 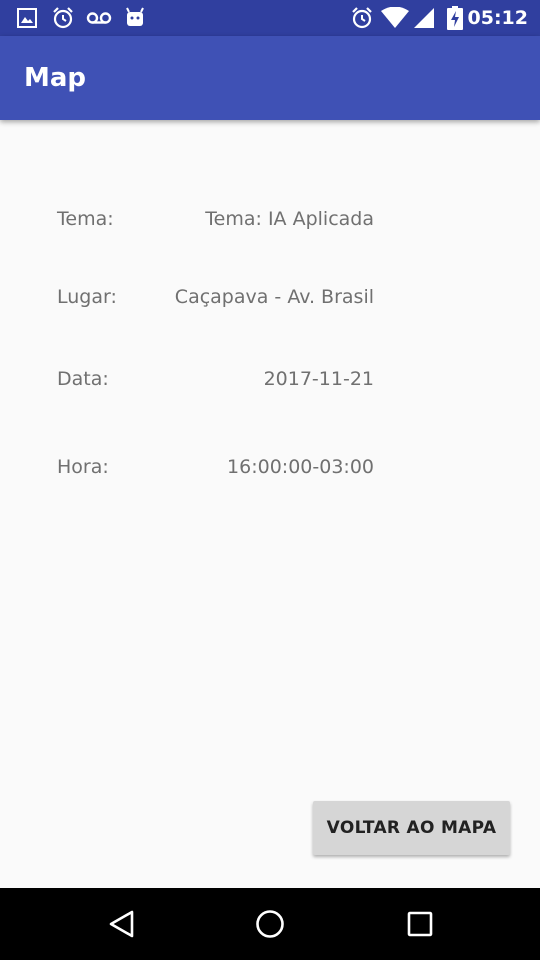 I want to click on battery-charging-icon, so click(x=455, y=18).